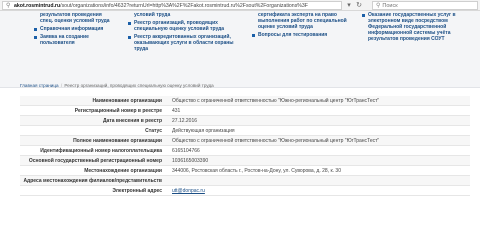 The width and height of the screenshot is (480, 251). What do you see at coordinates (318, 190) in the screenshot?
I see `email-link: utt@donpac.ru` at bounding box center [318, 190].